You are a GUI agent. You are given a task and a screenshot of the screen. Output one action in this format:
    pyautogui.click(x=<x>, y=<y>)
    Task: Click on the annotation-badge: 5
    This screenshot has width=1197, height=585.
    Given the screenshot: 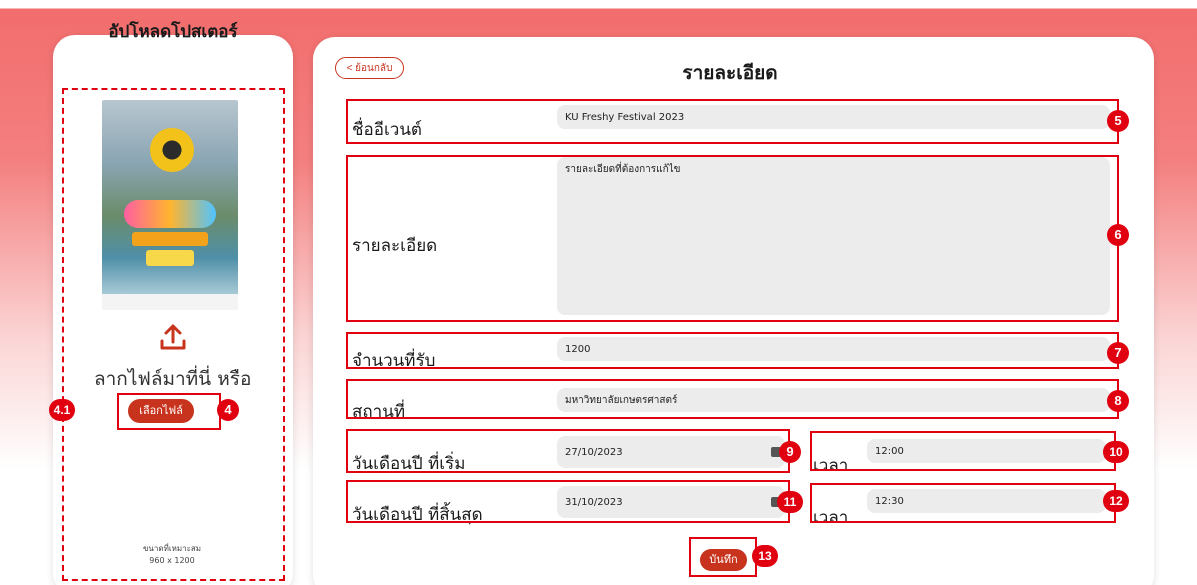 What is the action you would take?
    pyautogui.click(x=1118, y=121)
    